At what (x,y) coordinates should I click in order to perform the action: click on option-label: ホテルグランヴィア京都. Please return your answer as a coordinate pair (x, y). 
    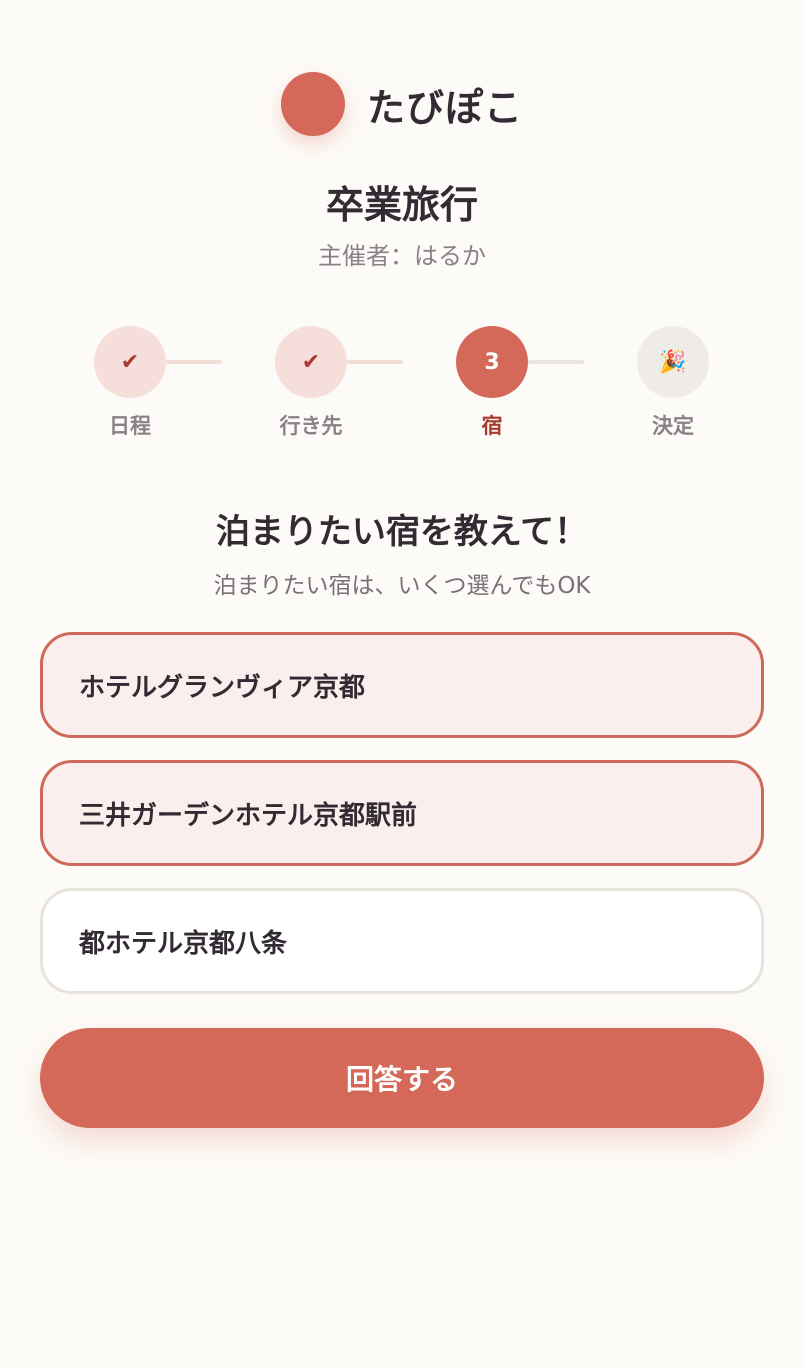
    Looking at the image, I should click on (222, 687).